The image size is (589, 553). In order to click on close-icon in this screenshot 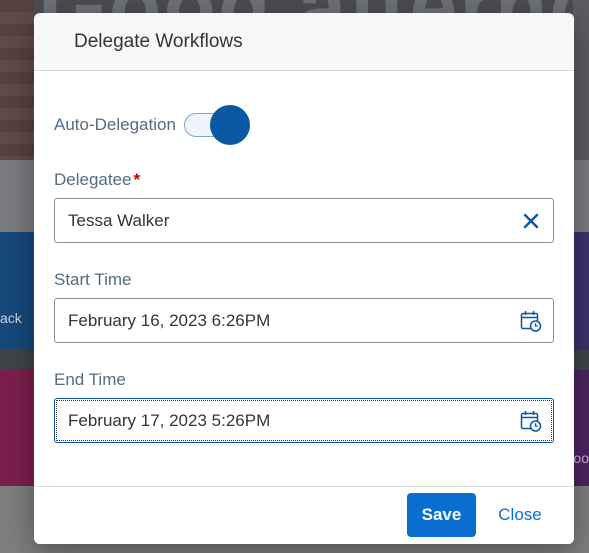, I will do `click(531, 220)`.